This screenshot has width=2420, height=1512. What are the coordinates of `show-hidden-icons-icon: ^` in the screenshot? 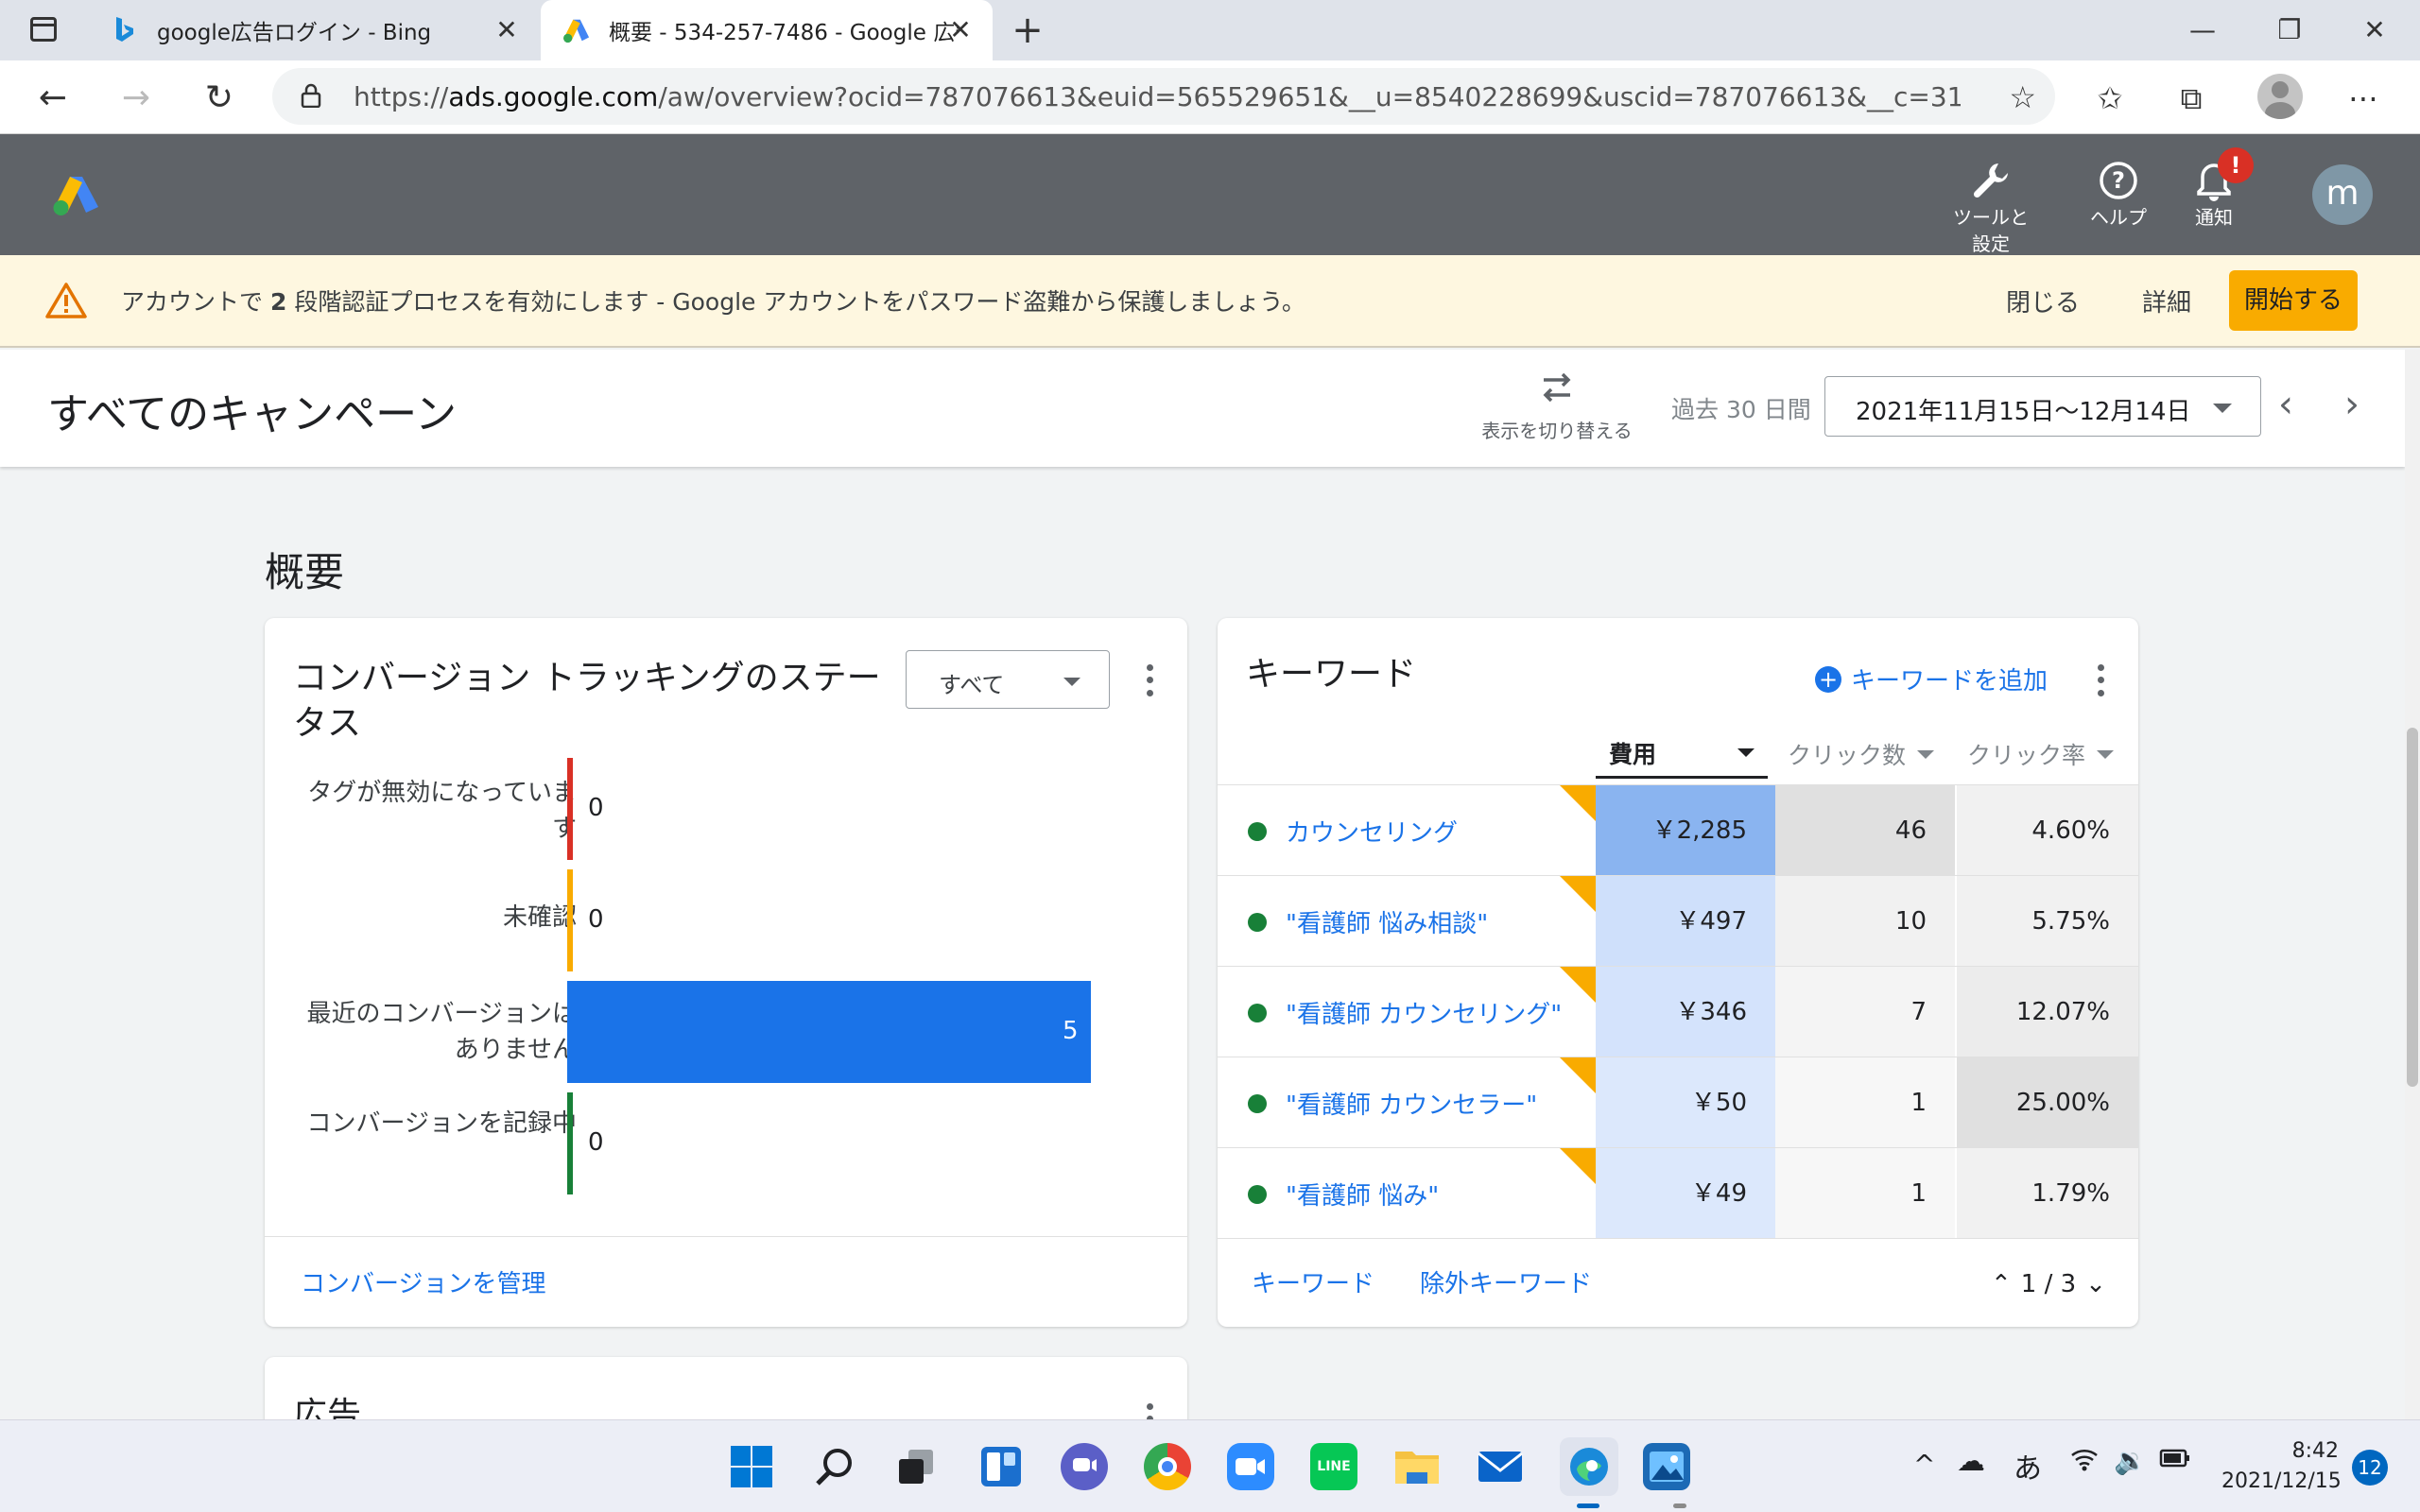 It's located at (1924, 1464).